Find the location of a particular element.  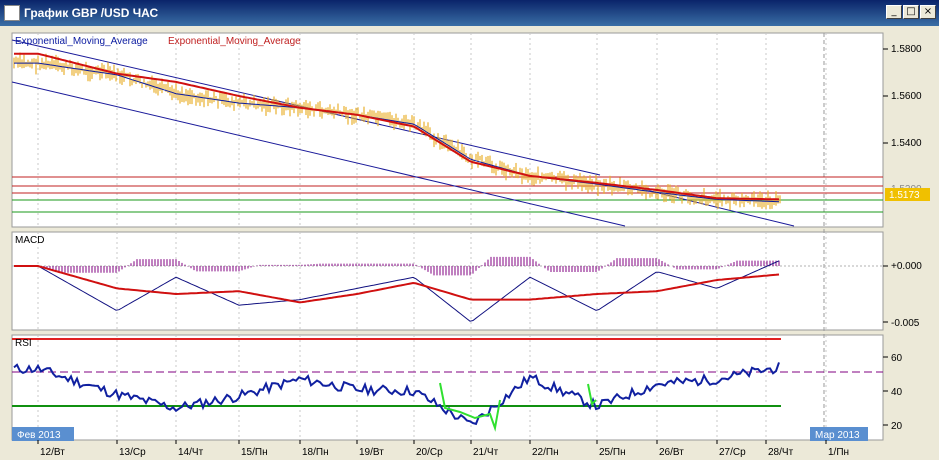

title-bar: График GBP /USD ЧАС _ □ × is located at coordinates (469, 13).